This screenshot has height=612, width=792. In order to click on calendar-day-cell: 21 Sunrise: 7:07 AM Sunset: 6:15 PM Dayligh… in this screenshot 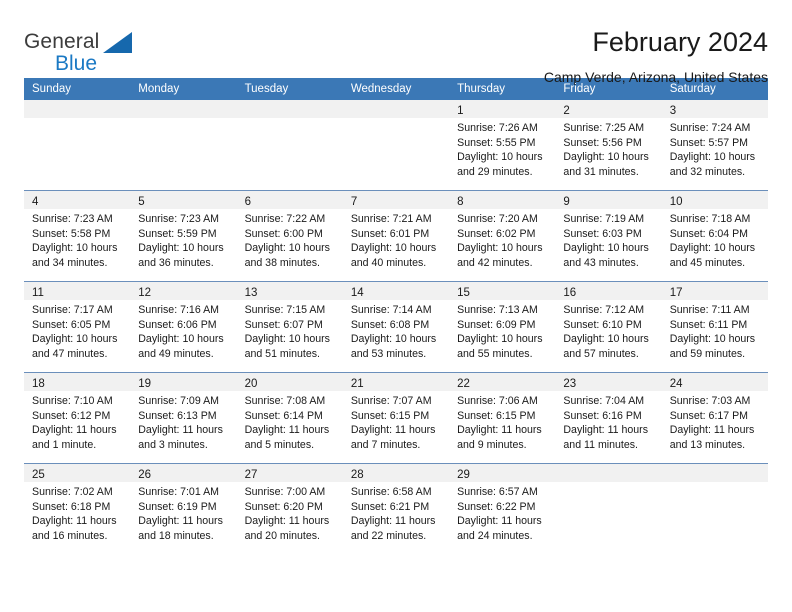, I will do `click(396, 418)`.